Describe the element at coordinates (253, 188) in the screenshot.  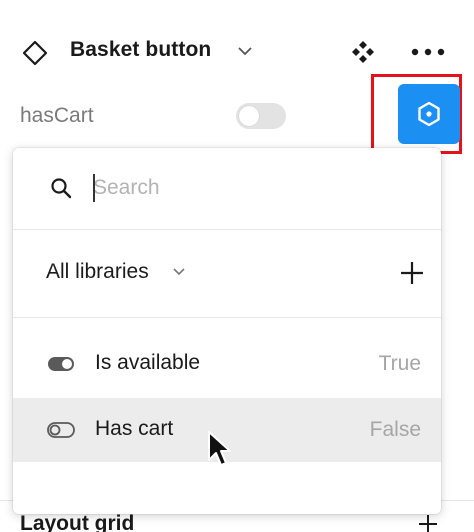
I see `search-input` at that location.